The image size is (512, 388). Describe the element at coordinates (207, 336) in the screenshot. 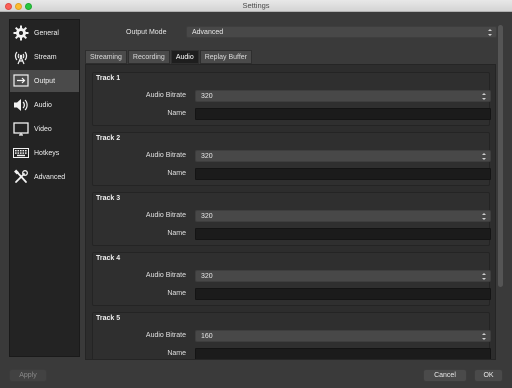

I see `audio-bitrate-value: 160` at that location.